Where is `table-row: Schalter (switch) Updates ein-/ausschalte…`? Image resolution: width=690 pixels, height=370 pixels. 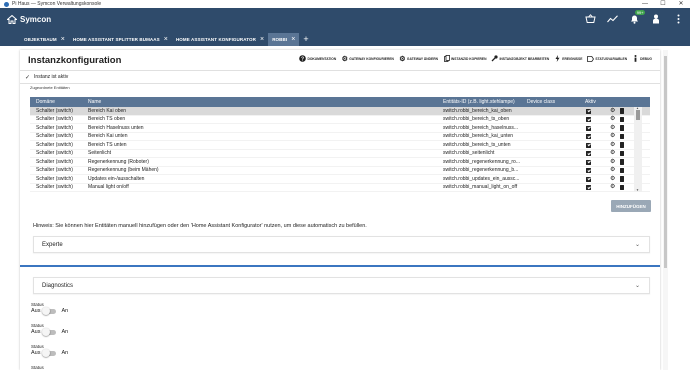 table-row: Schalter (switch) Updates ein-/ausschalte… is located at coordinates (340, 179).